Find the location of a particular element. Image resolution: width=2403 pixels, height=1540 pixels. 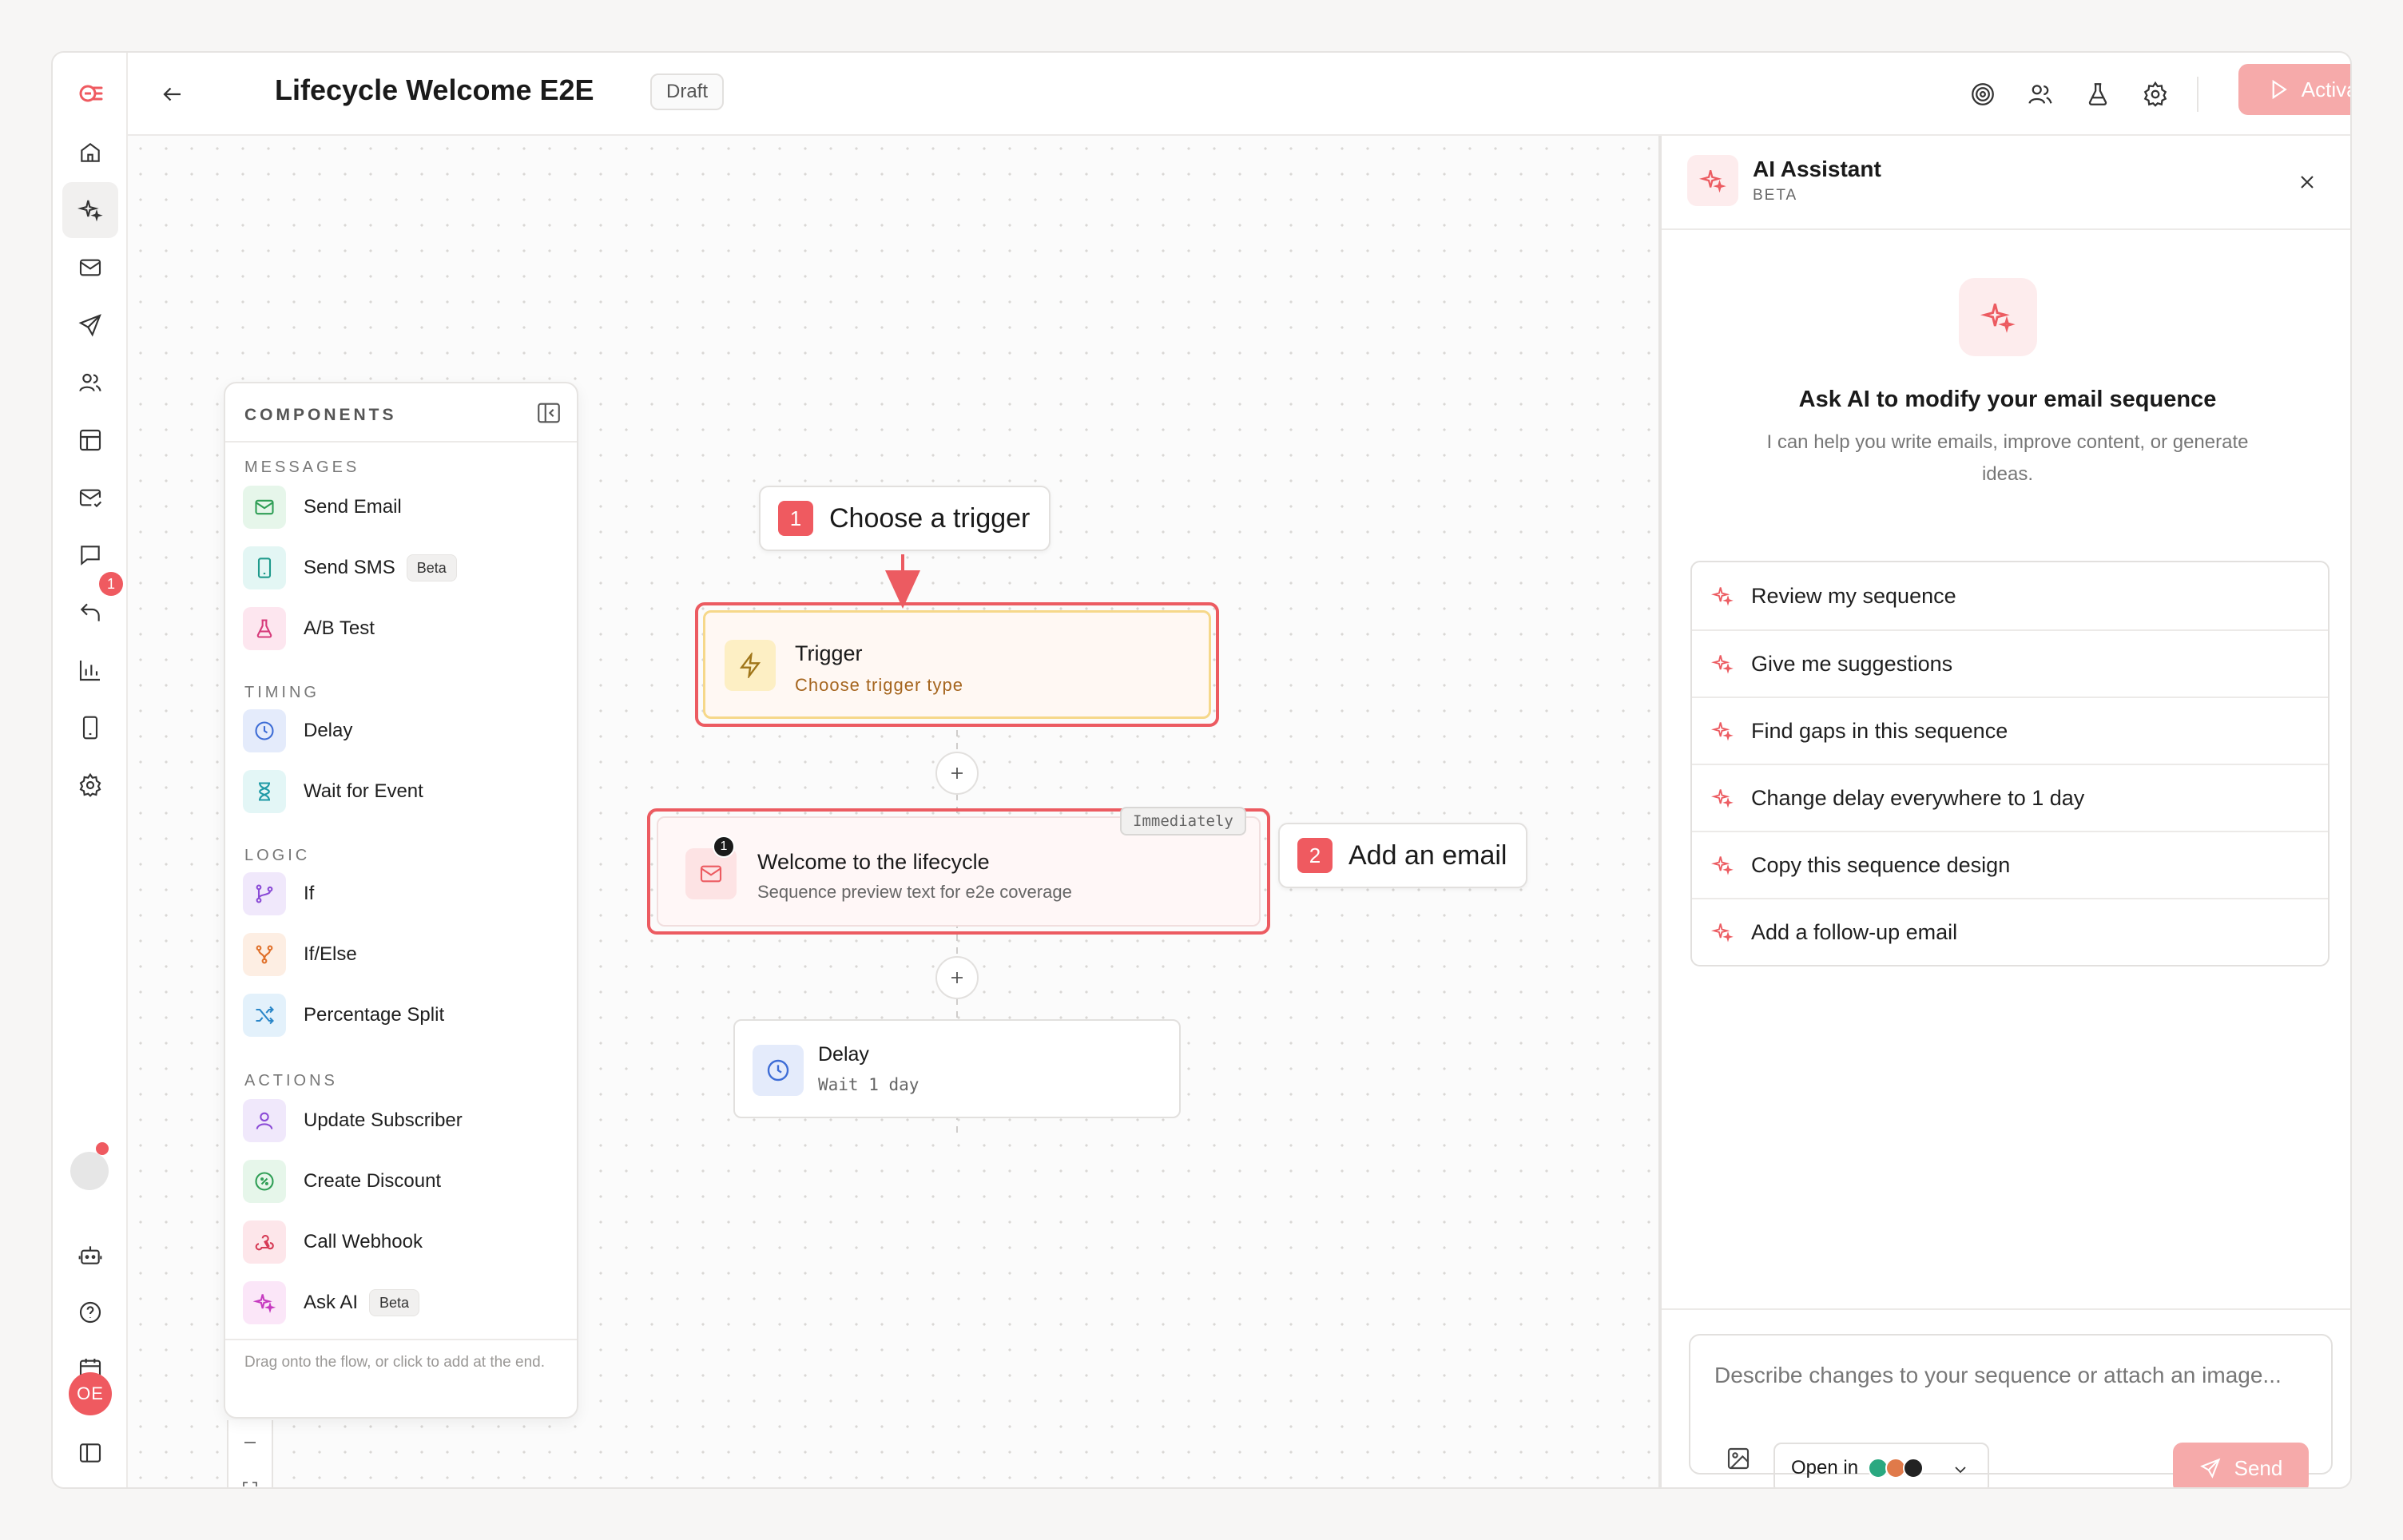

sidebar-toggle is located at coordinates (90, 1453).